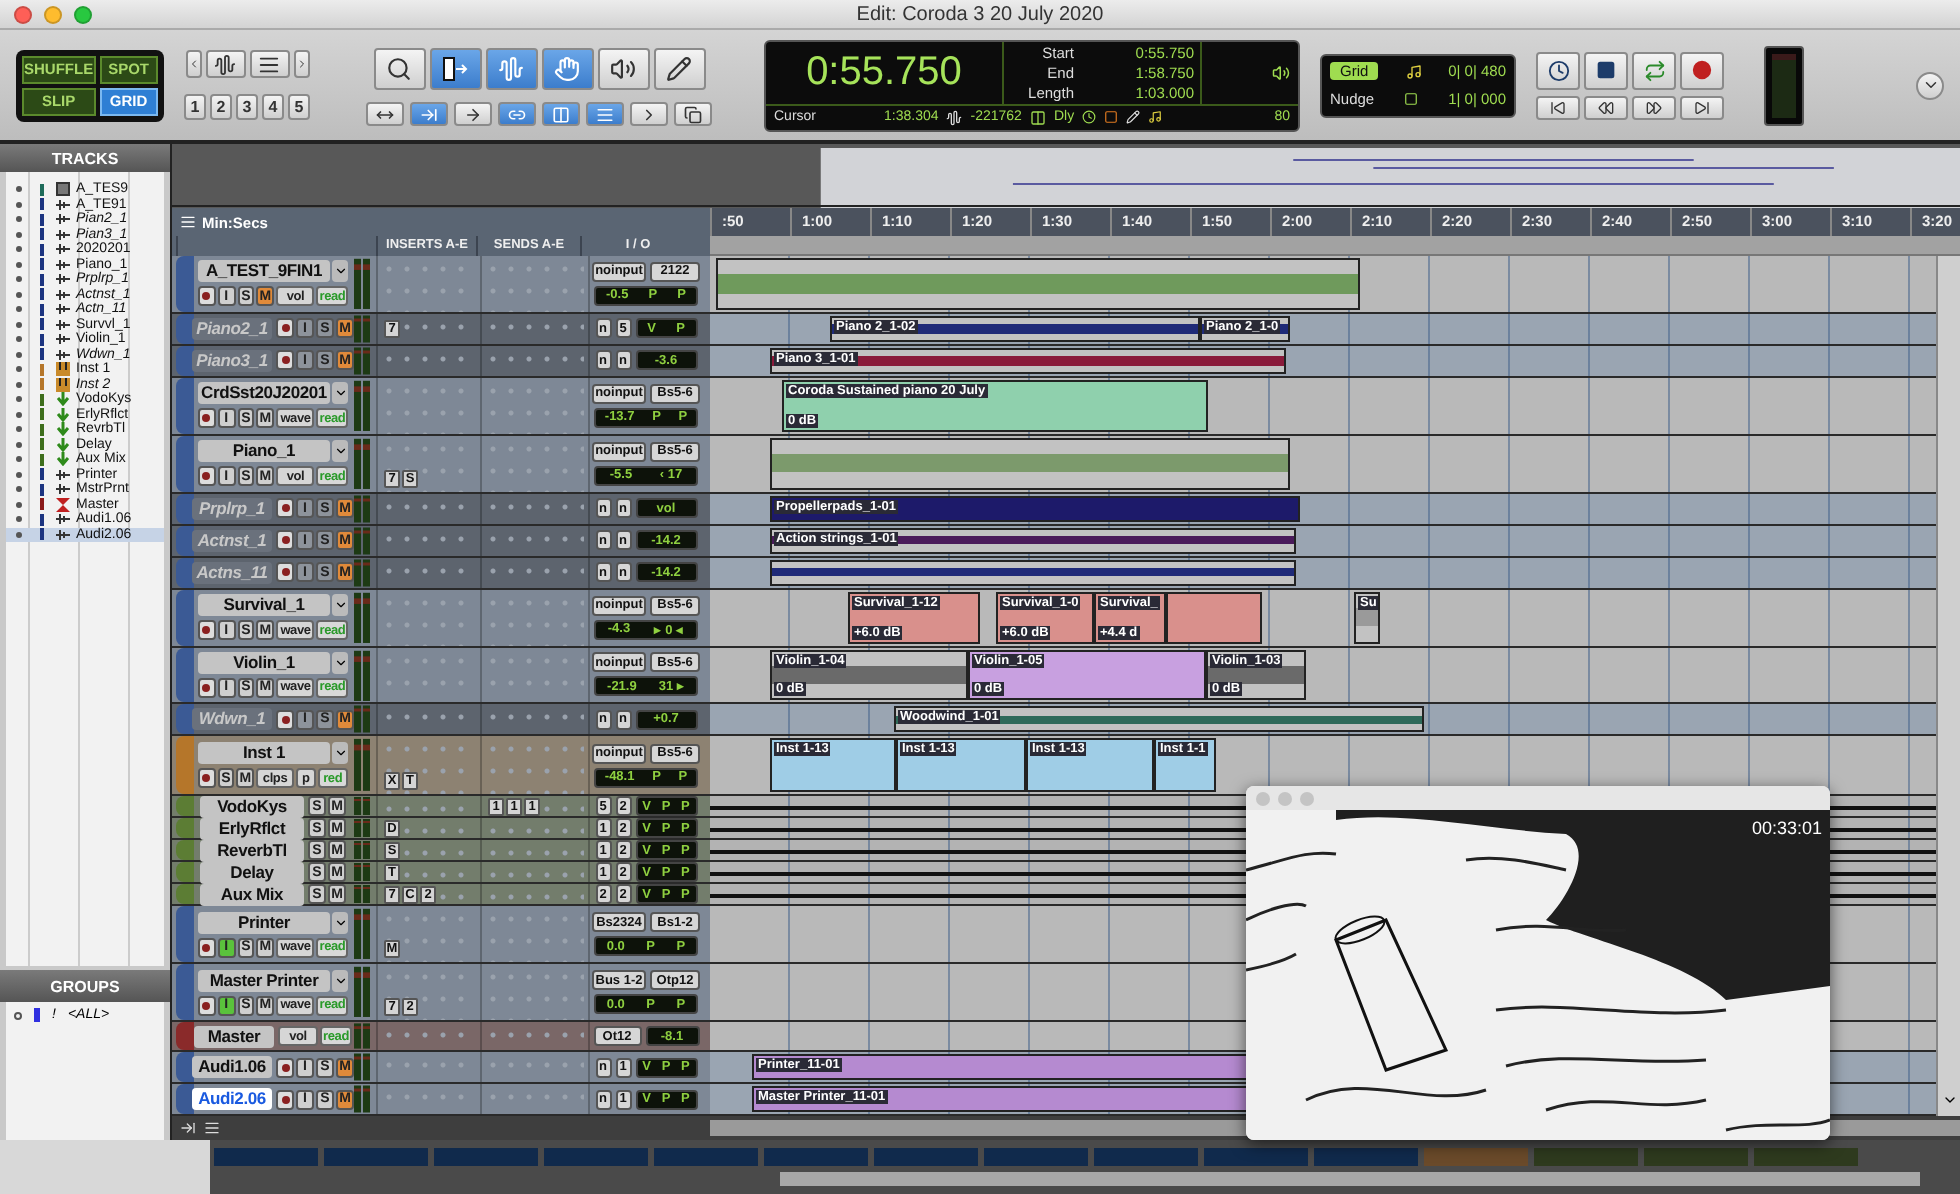  I want to click on loop-play-icon, so click(1654, 70).